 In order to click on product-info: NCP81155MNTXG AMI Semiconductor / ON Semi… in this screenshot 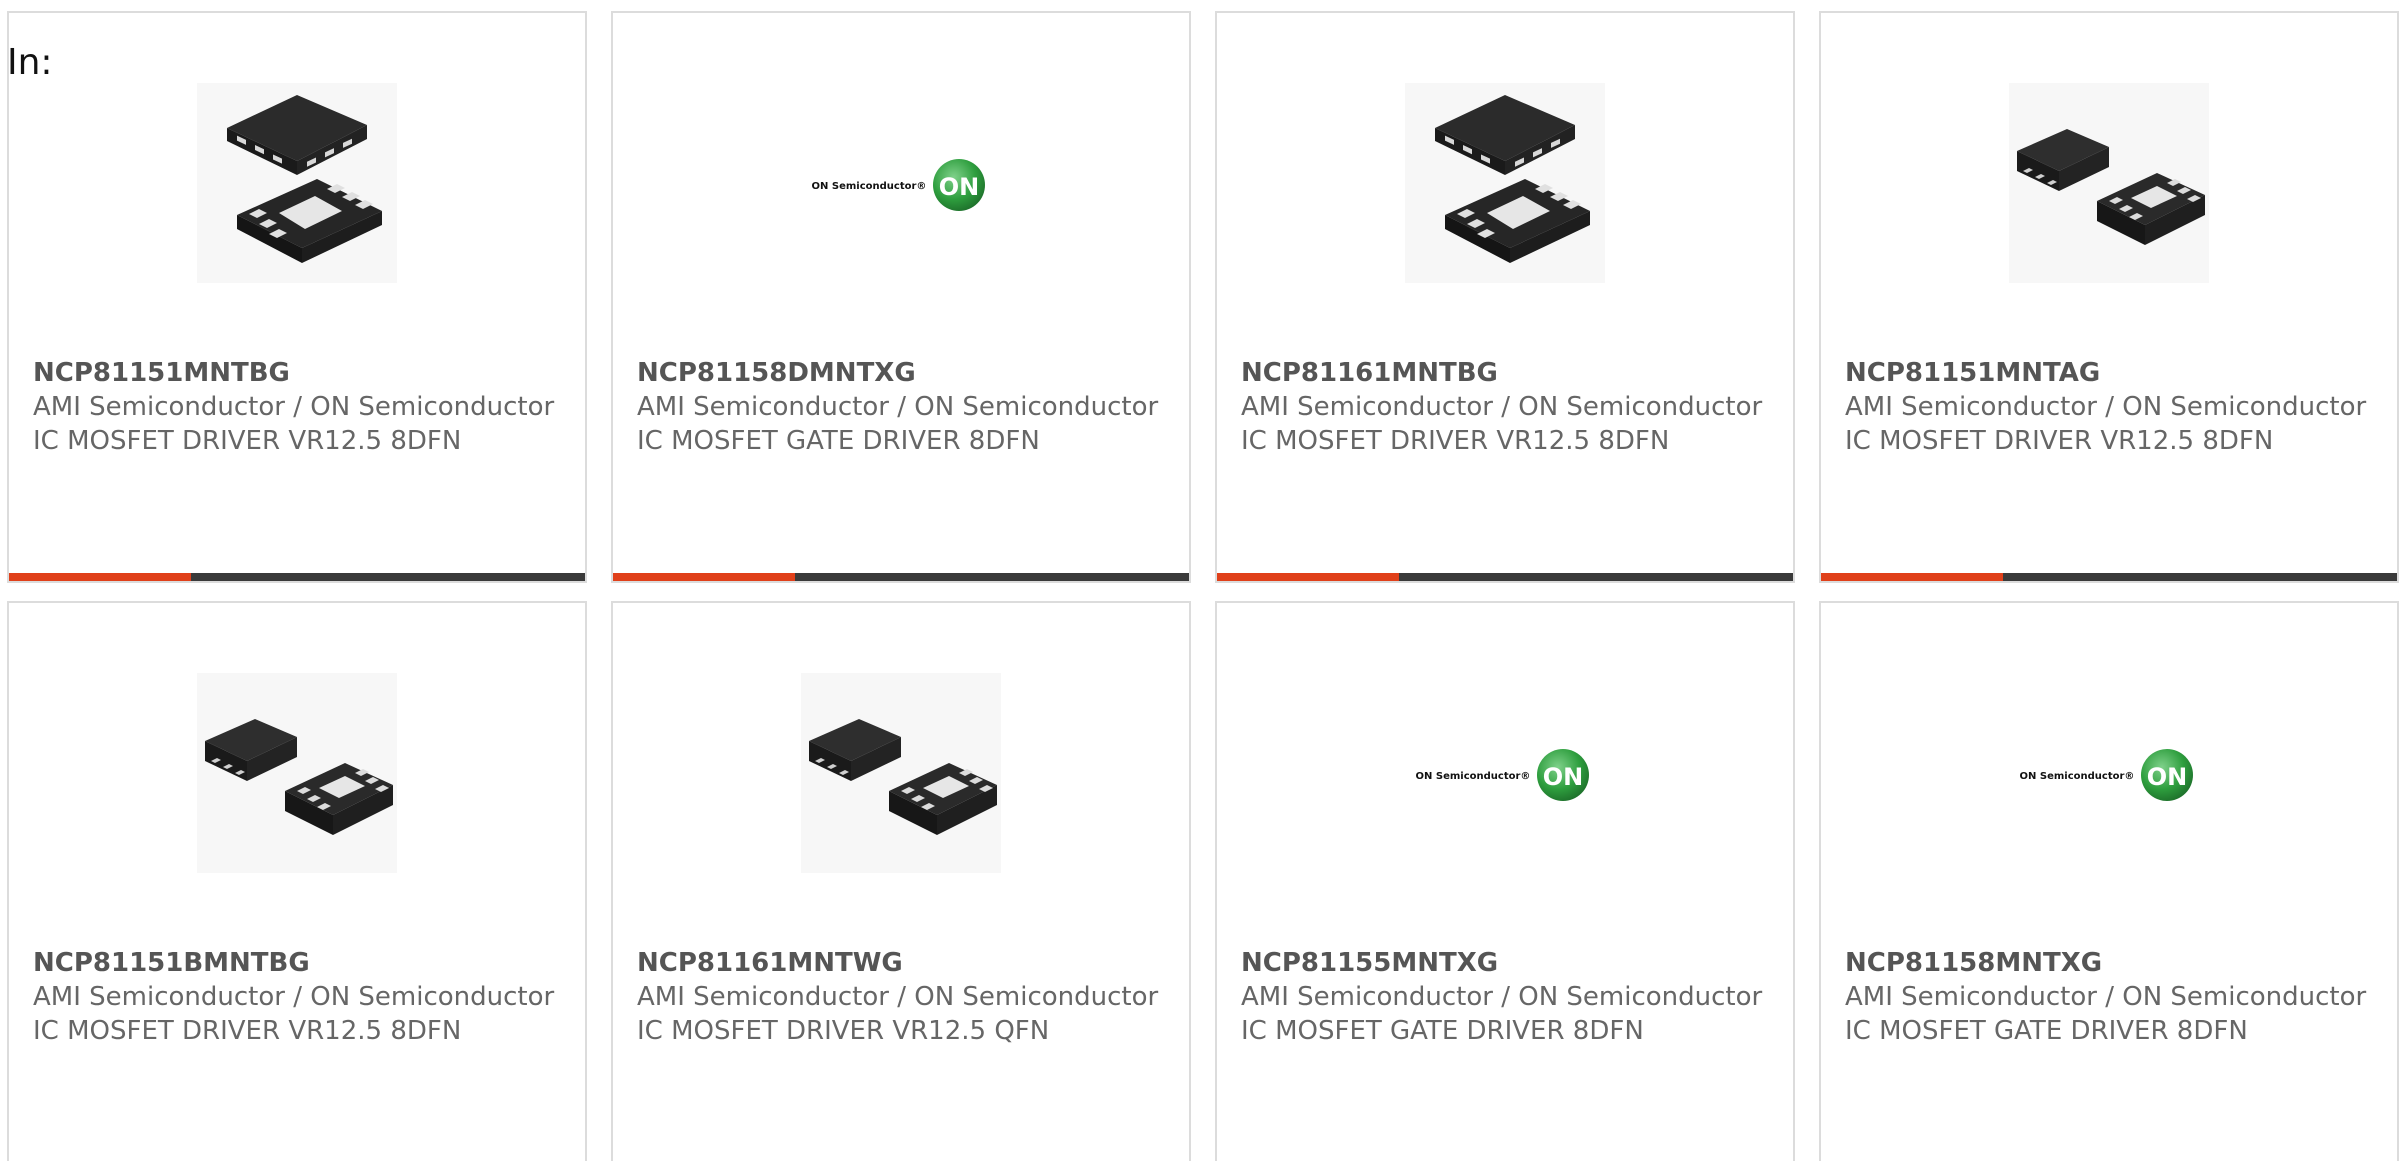, I will do `click(1507, 997)`.